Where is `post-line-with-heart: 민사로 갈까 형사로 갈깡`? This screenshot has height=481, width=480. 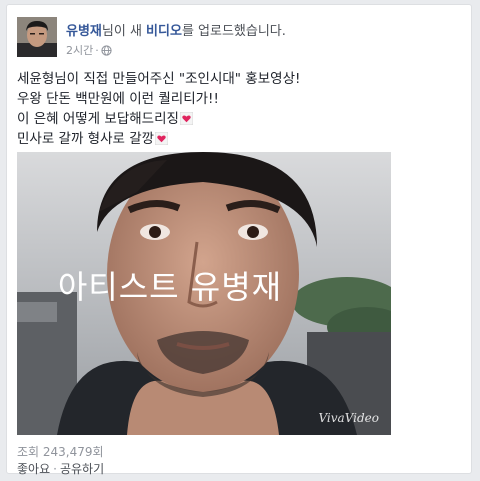
post-line-with-heart: 민사로 갈까 형사로 갈깡 is located at coordinates (158, 139).